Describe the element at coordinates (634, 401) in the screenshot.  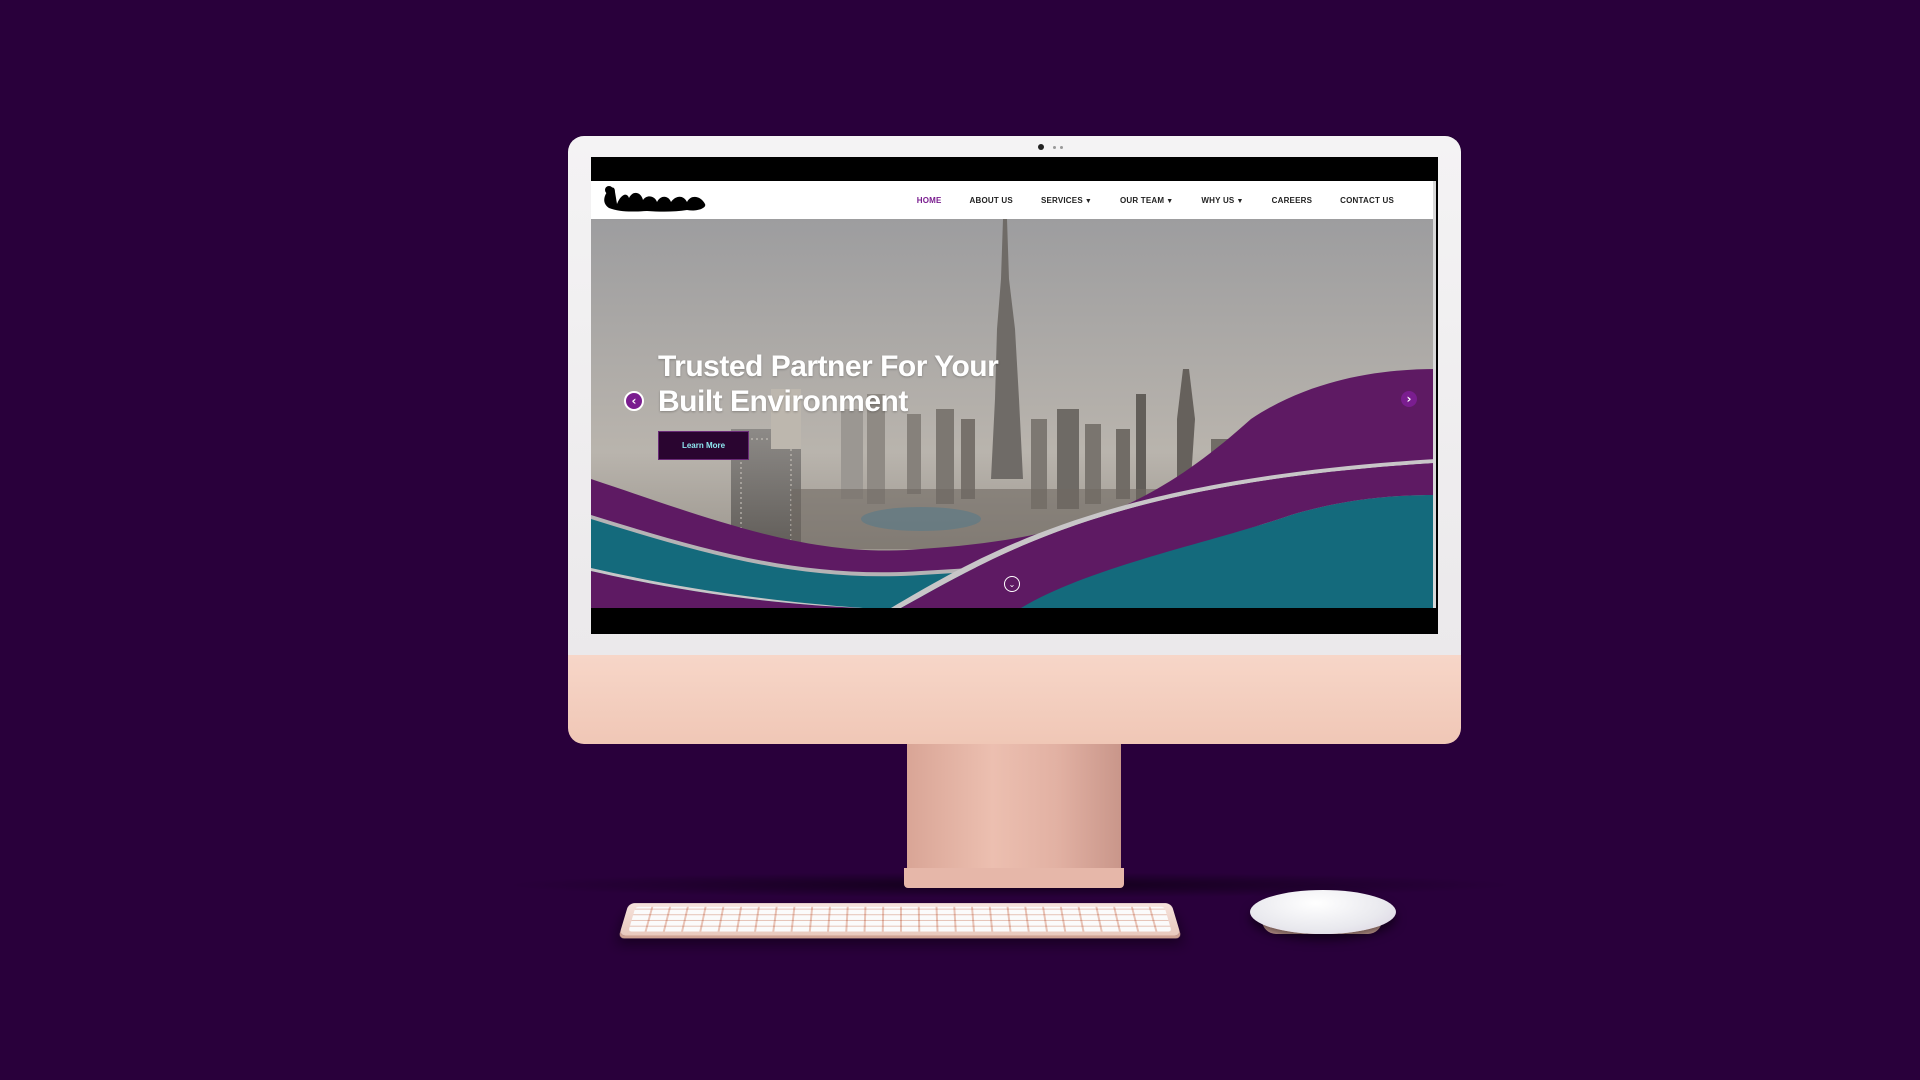
I see `chevron-left-icon: ‹` at that location.